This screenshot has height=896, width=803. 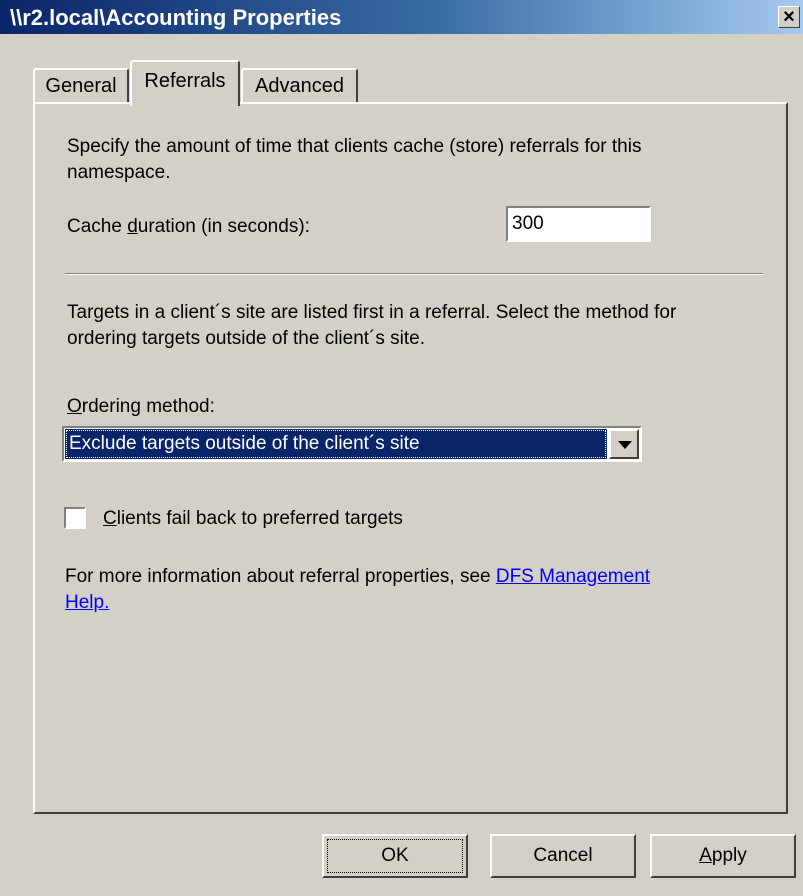 I want to click on help-info-line2: Help., so click(x=87, y=603).